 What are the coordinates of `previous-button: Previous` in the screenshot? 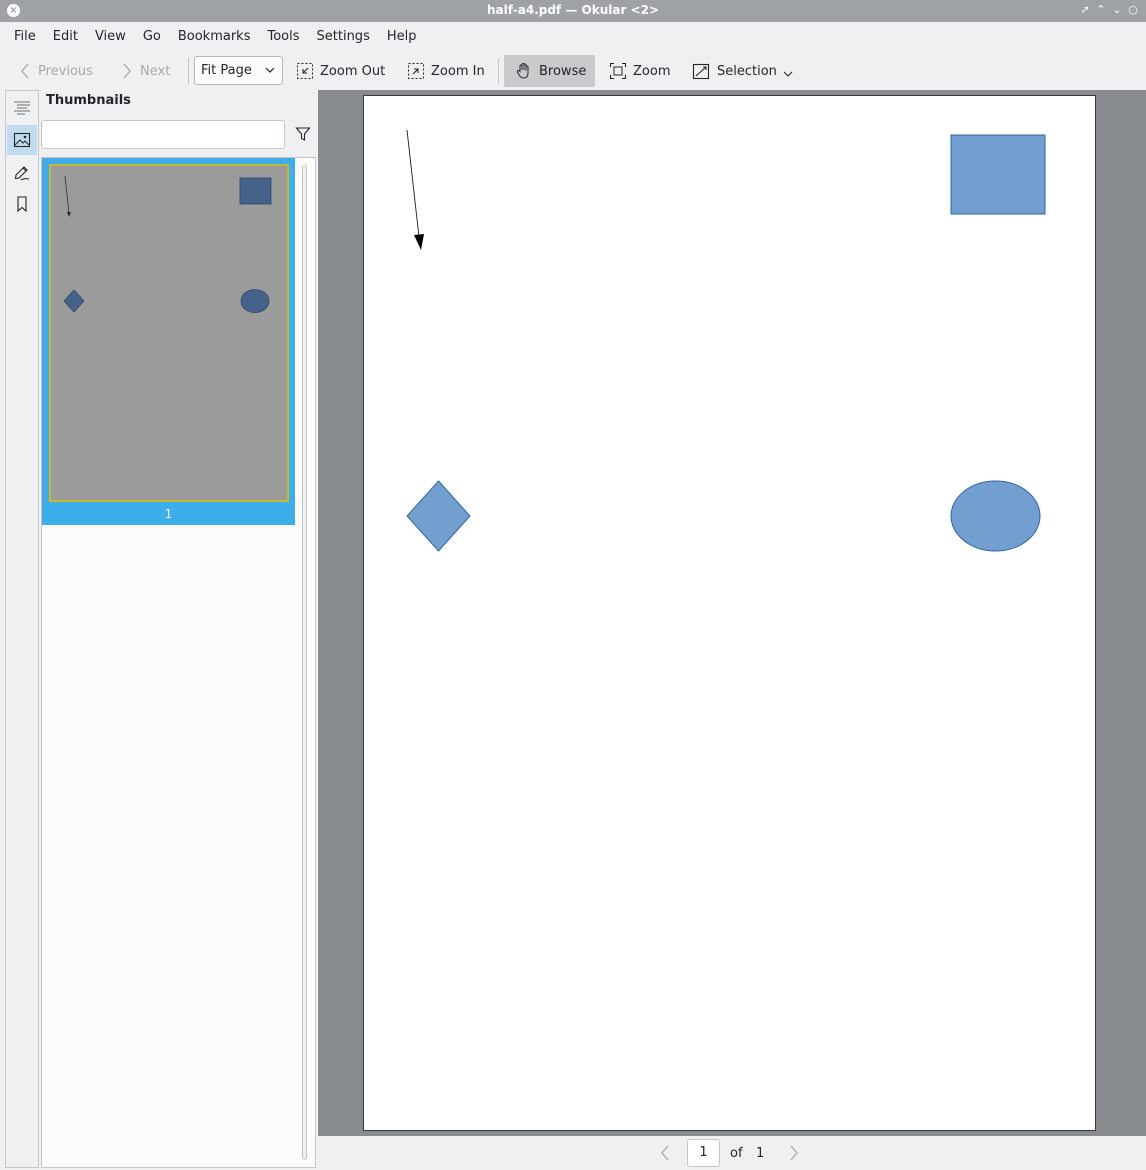 It's located at (55, 71).